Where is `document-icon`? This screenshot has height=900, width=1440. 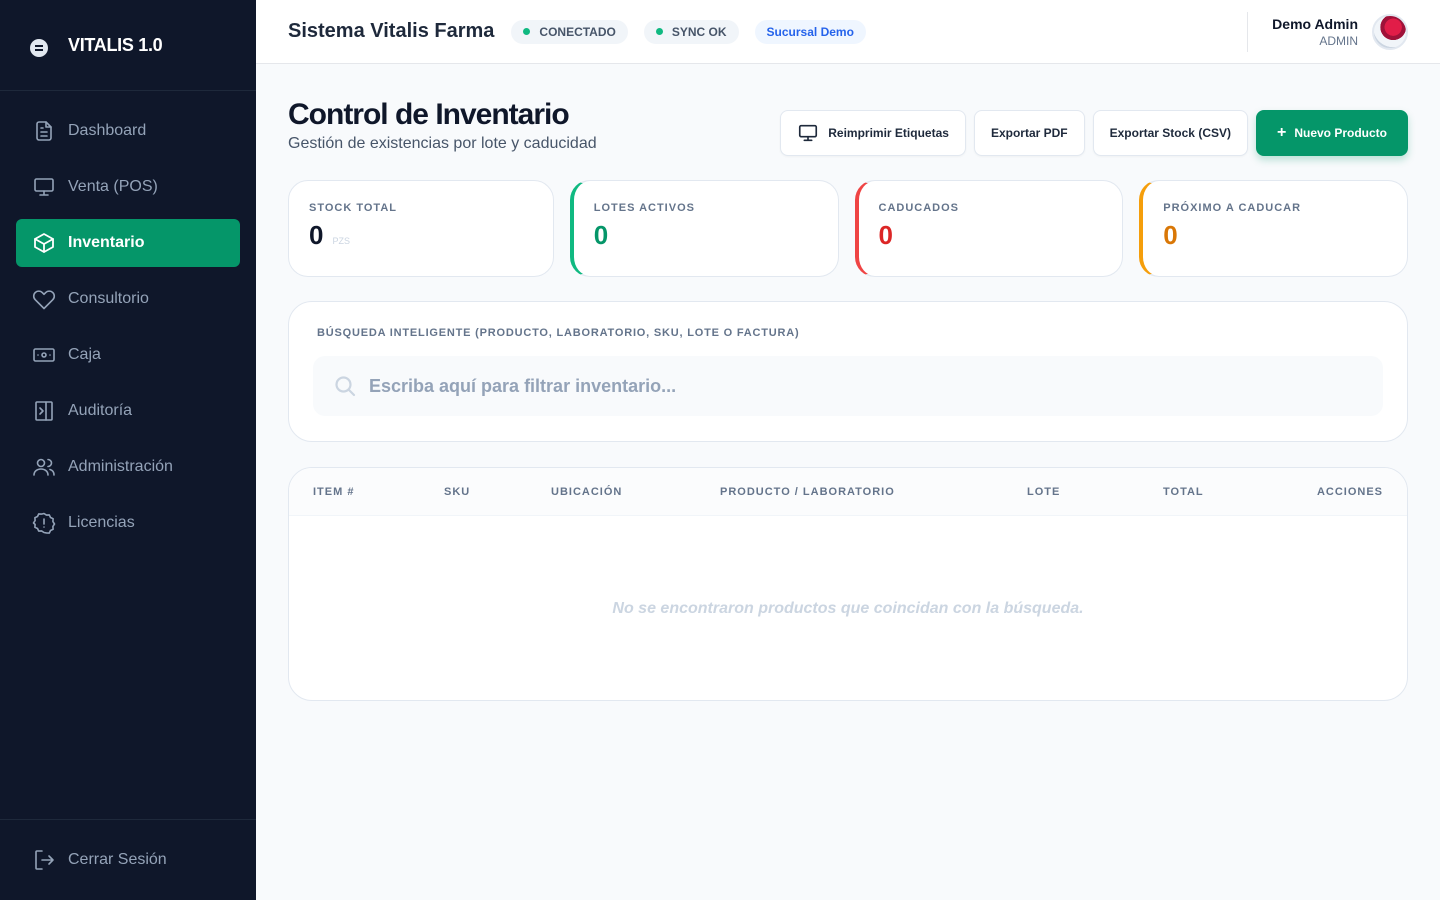 document-icon is located at coordinates (44, 131).